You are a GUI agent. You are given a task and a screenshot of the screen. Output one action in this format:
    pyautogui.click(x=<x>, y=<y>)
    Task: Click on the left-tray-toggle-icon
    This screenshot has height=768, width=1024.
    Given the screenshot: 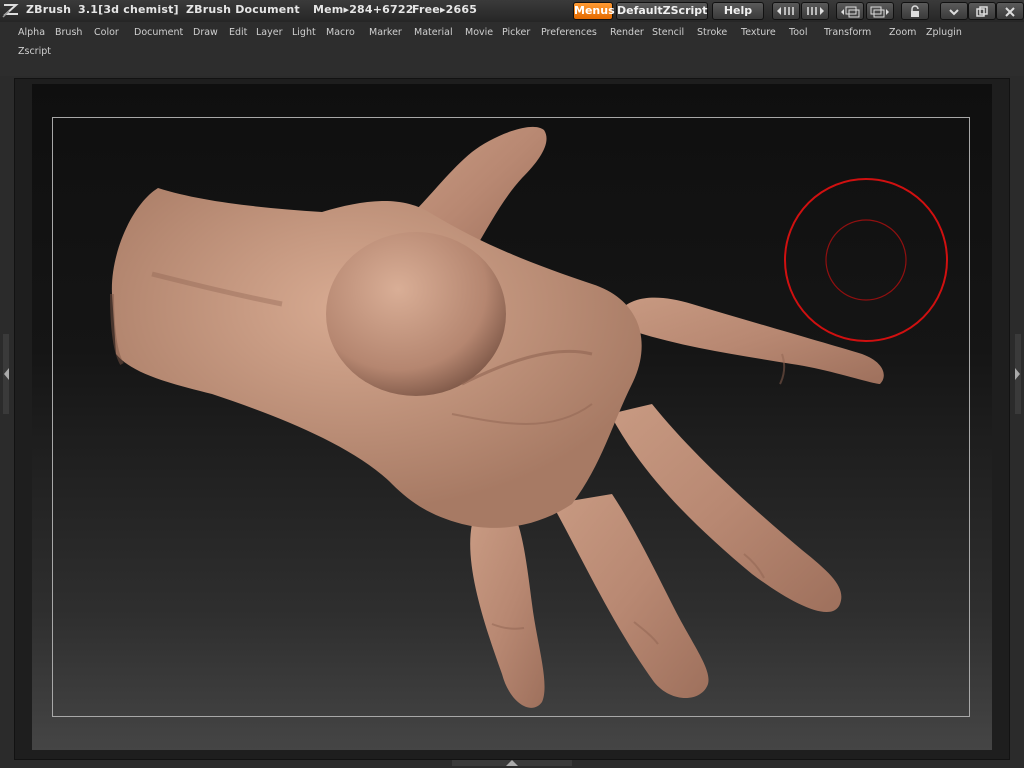 What is the action you would take?
    pyautogui.click(x=6, y=374)
    